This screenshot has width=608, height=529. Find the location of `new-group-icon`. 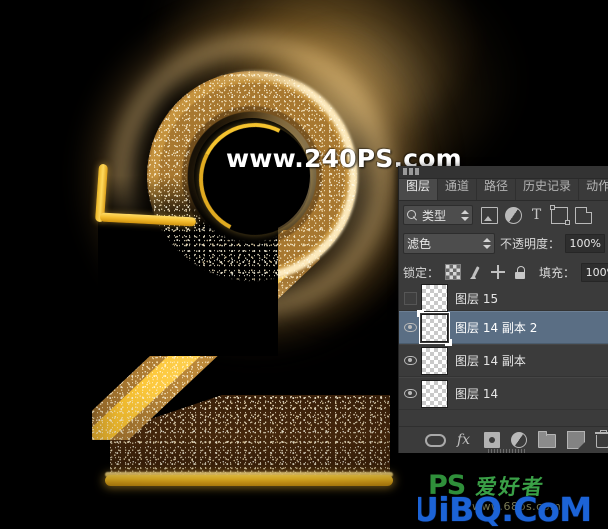

new-group-icon is located at coordinates (546, 439).